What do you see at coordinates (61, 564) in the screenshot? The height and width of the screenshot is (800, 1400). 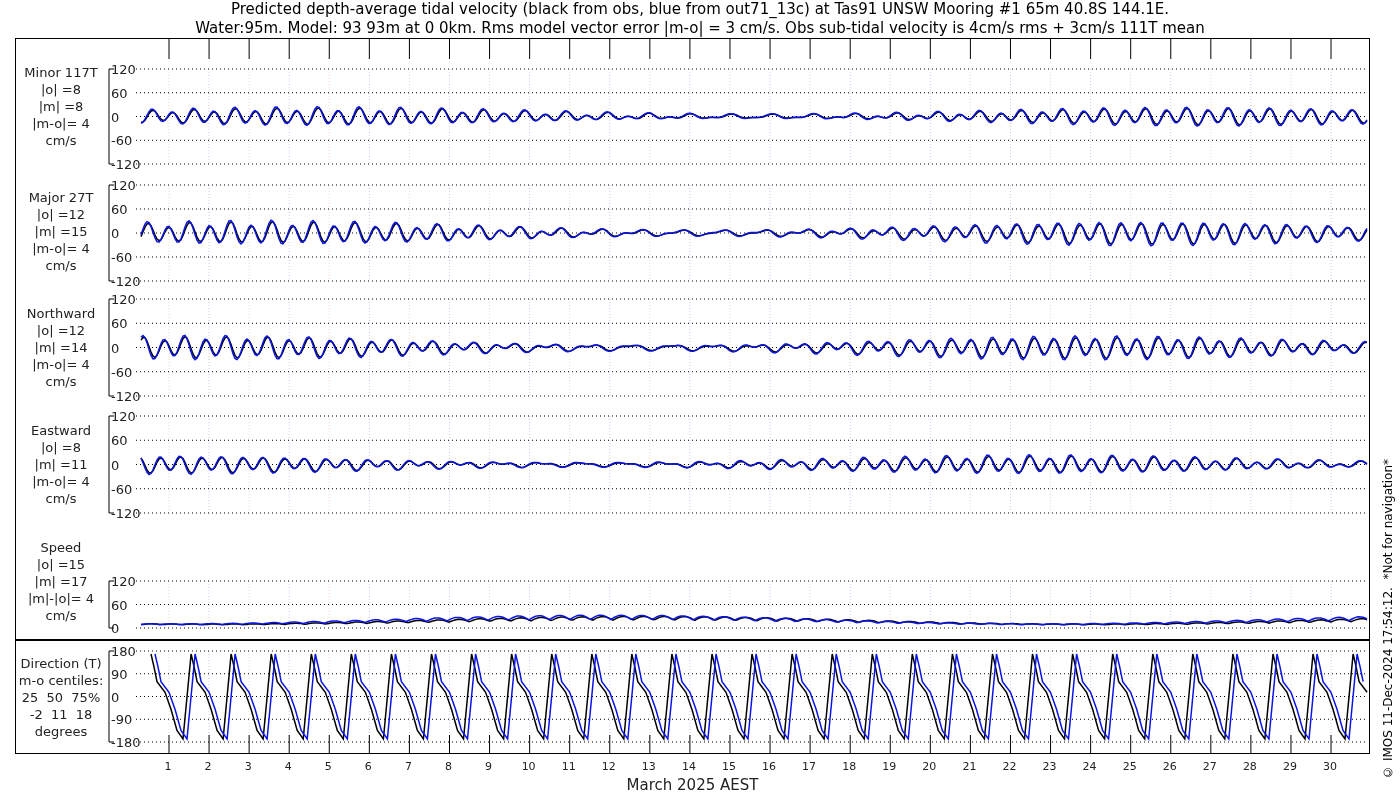 I see `panel-label: |o| =15` at bounding box center [61, 564].